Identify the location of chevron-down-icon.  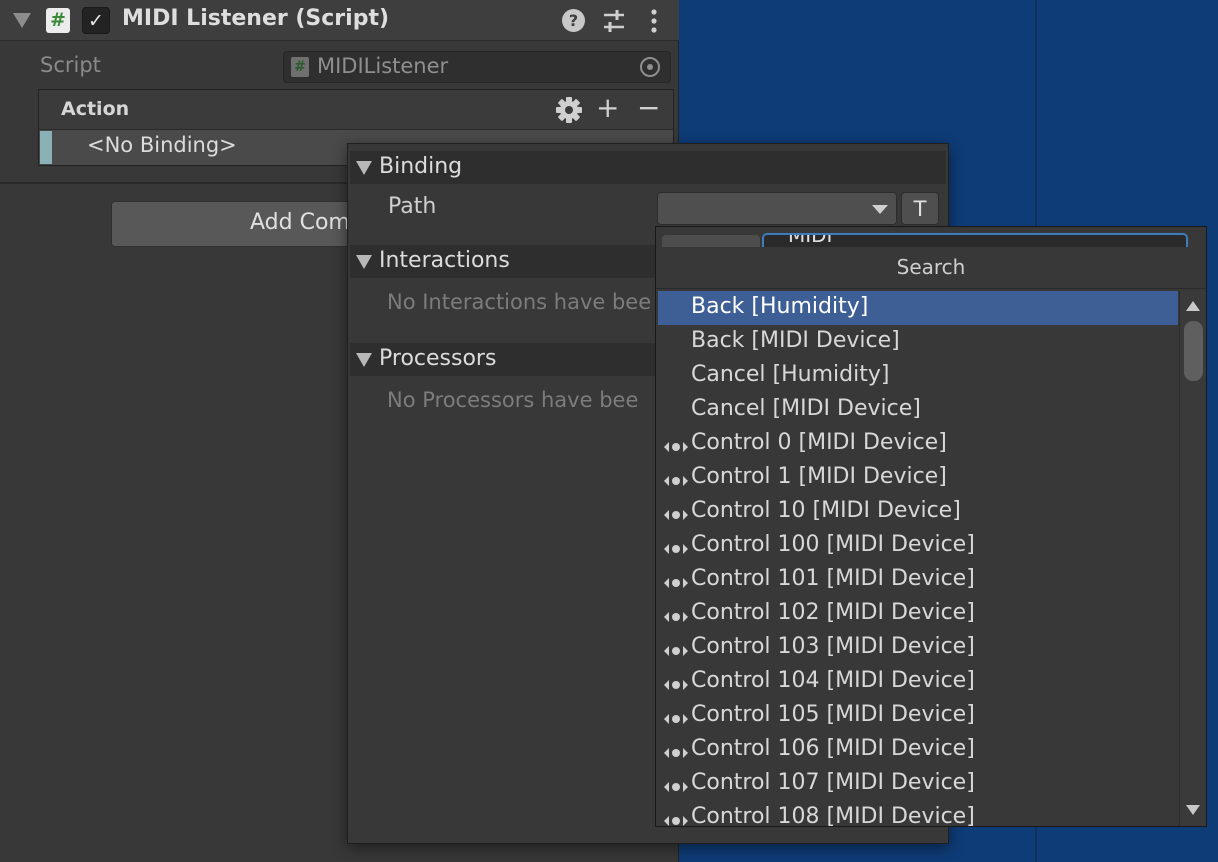
(880, 209).